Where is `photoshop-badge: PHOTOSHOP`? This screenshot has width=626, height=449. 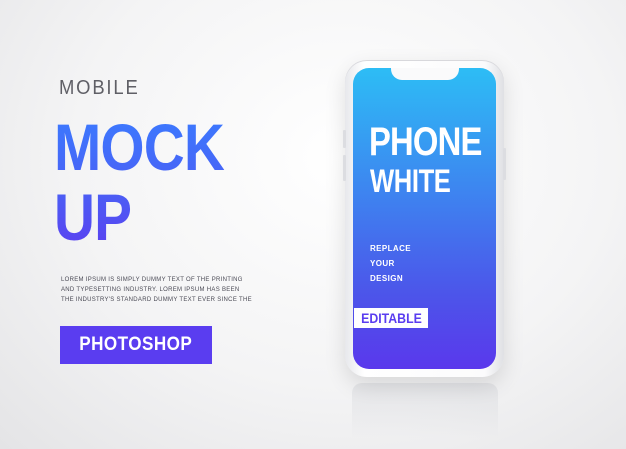 photoshop-badge: PHOTOSHOP is located at coordinates (136, 345).